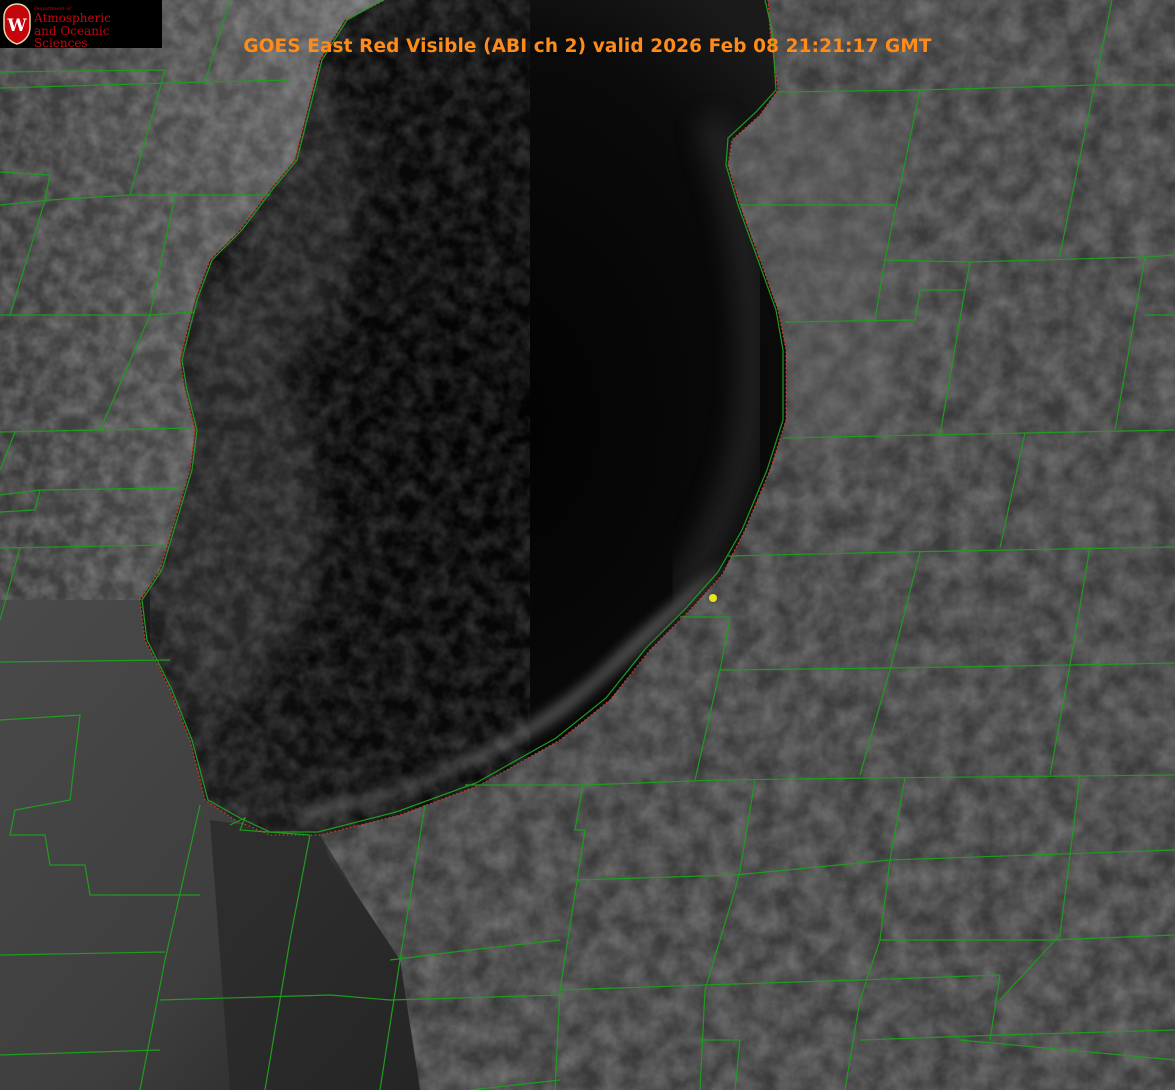 The image size is (1175, 1090). I want to click on logo-line-1: Atmospheric, so click(72, 18).